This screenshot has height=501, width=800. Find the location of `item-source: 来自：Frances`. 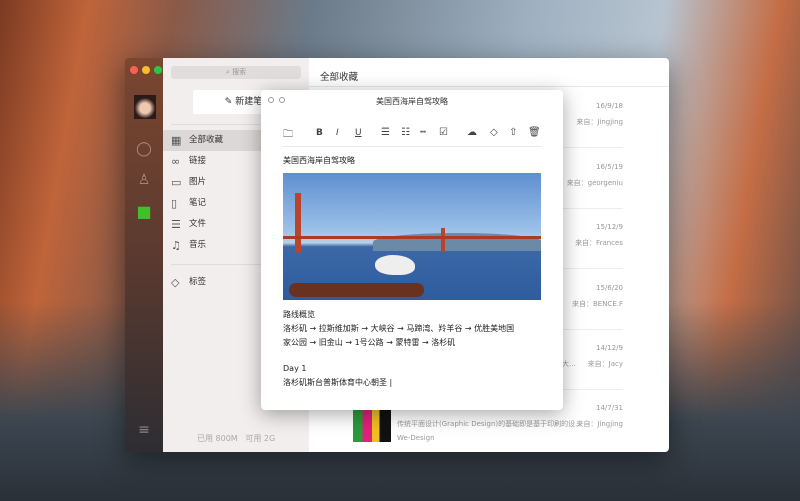

item-source: 来自：Frances is located at coordinates (599, 243).